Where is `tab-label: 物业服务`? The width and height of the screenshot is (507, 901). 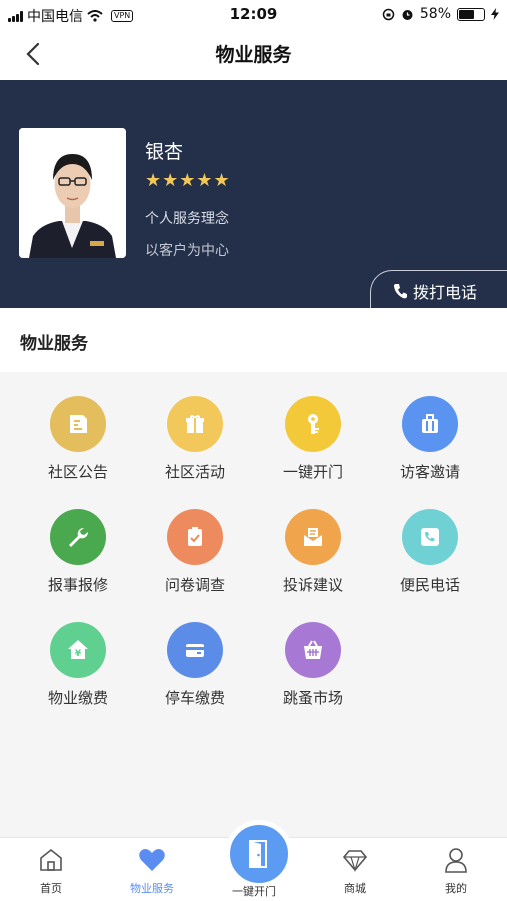
tab-label: 物业服务 is located at coordinates (152, 888).